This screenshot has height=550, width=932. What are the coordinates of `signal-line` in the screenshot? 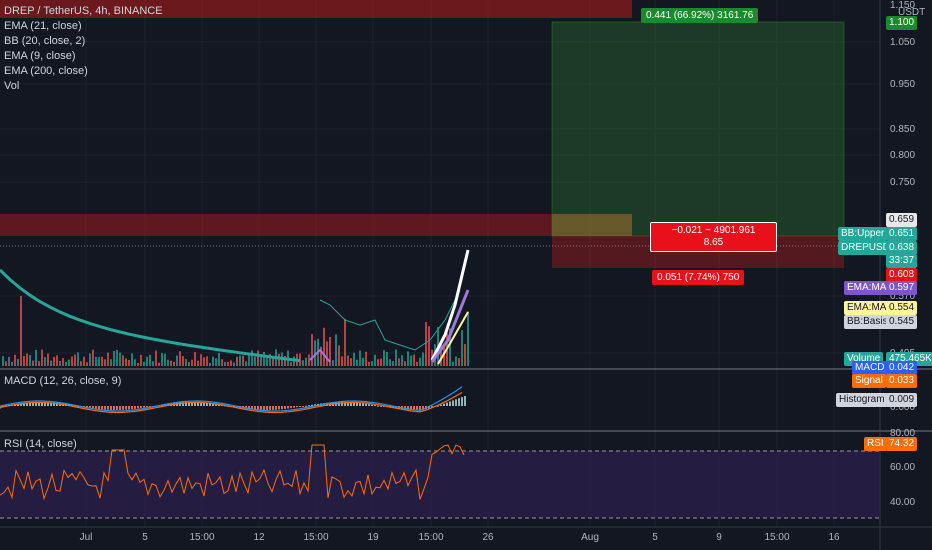 It's located at (231, 402).